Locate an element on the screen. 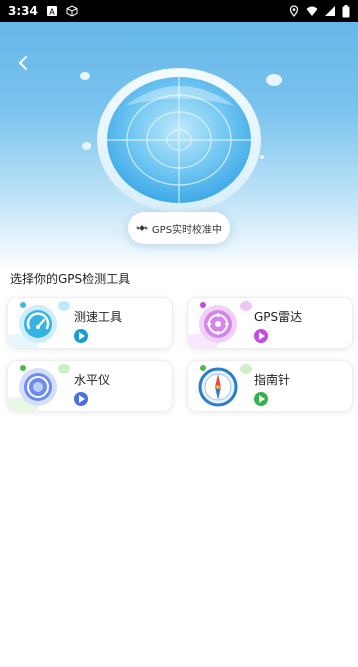 The width and height of the screenshot is (358, 667). location-icon is located at coordinates (294, 11).